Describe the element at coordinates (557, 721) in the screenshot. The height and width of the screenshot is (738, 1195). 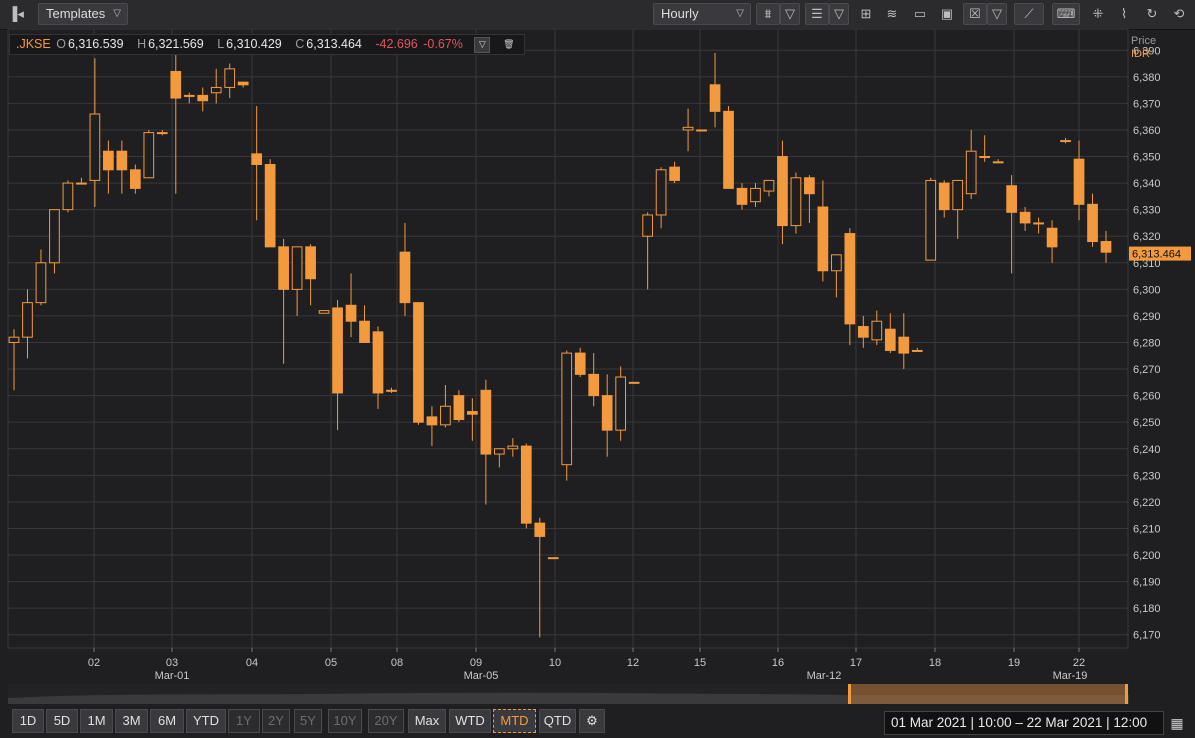
I see `range-button-qtd: QTD` at that location.